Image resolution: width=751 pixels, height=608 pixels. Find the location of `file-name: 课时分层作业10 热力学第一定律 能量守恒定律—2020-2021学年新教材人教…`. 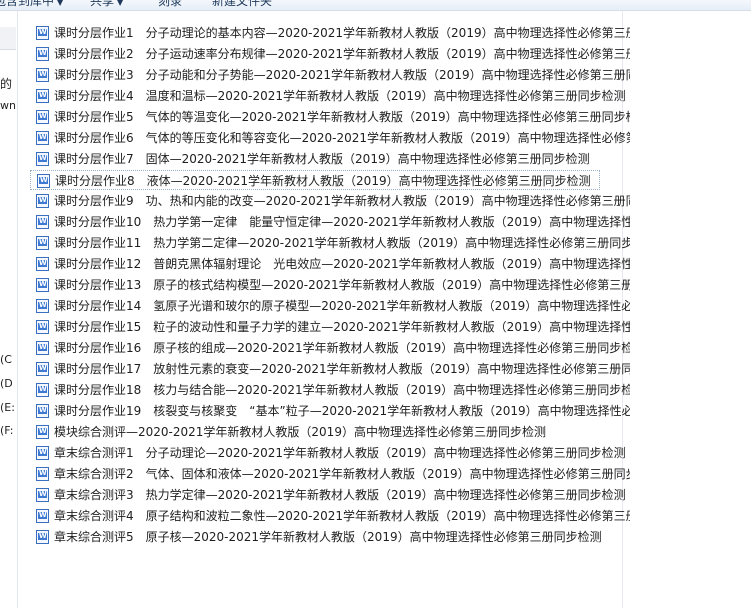

file-name: 课时分层作业10 热力学第一定律 能量守恒定律—2020-2021学年新教材人教… is located at coordinates (342, 222).